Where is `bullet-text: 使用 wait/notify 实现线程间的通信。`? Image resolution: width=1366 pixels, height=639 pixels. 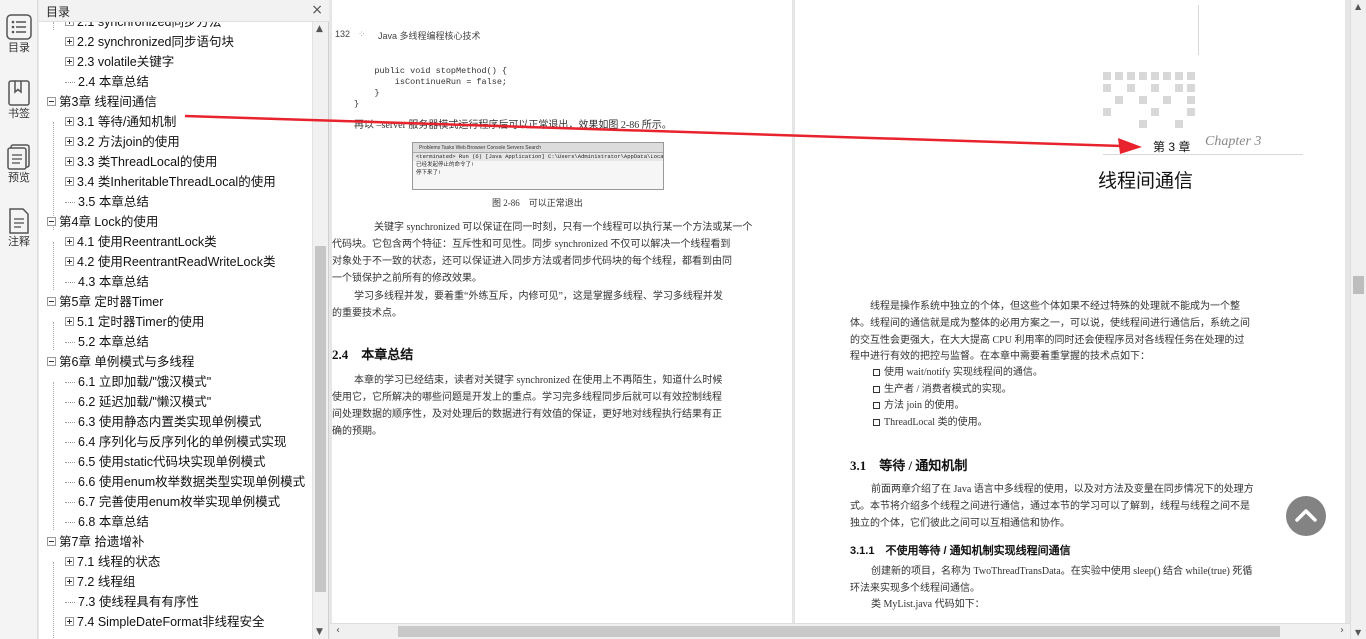 bullet-text: 使用 wait/notify 实现线程间的通信。 is located at coordinates (963, 372).